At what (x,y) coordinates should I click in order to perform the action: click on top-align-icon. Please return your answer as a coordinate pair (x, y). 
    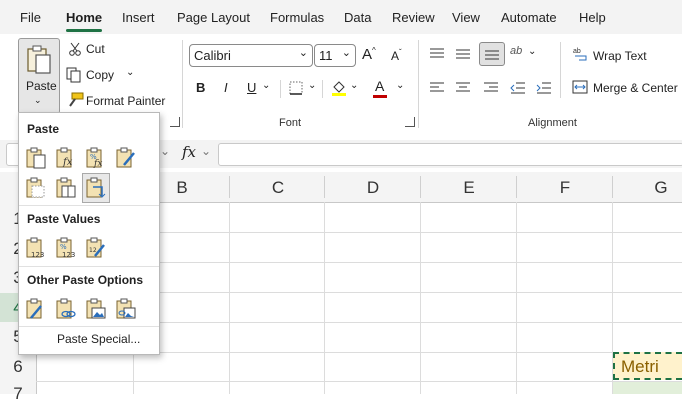
    Looking at the image, I should click on (437, 54).